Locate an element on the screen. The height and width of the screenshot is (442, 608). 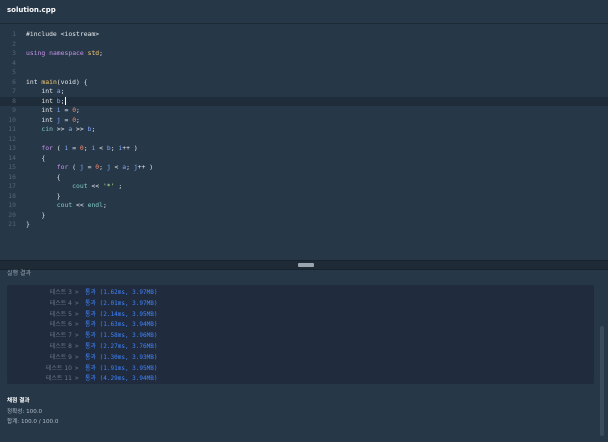
code-line: 9 int i = 0; is located at coordinates (304, 111).